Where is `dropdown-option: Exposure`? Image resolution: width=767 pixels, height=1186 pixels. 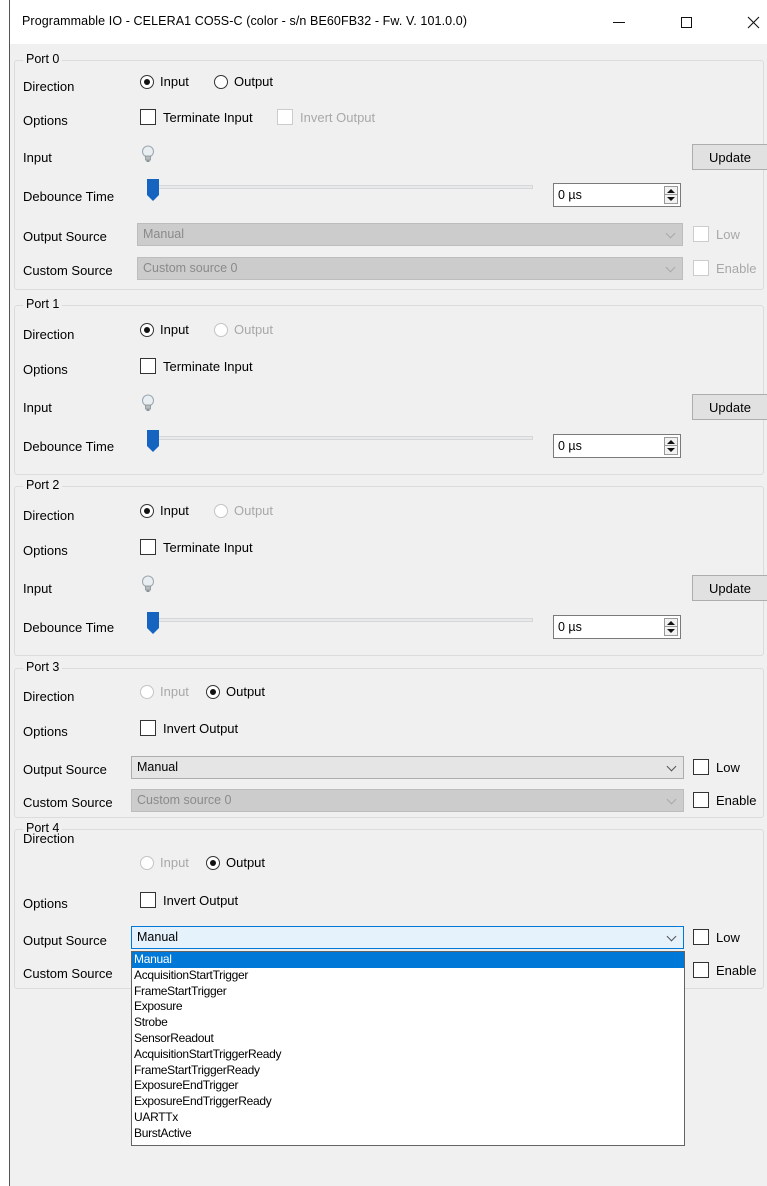 dropdown-option: Exposure is located at coordinates (408, 1007).